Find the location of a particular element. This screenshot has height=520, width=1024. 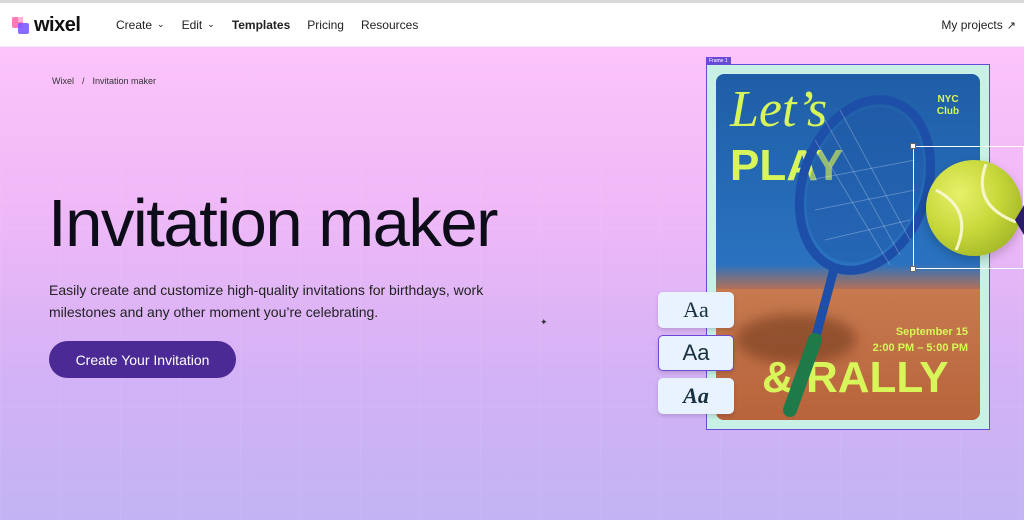

brand-name: wixel is located at coordinates (57, 25).